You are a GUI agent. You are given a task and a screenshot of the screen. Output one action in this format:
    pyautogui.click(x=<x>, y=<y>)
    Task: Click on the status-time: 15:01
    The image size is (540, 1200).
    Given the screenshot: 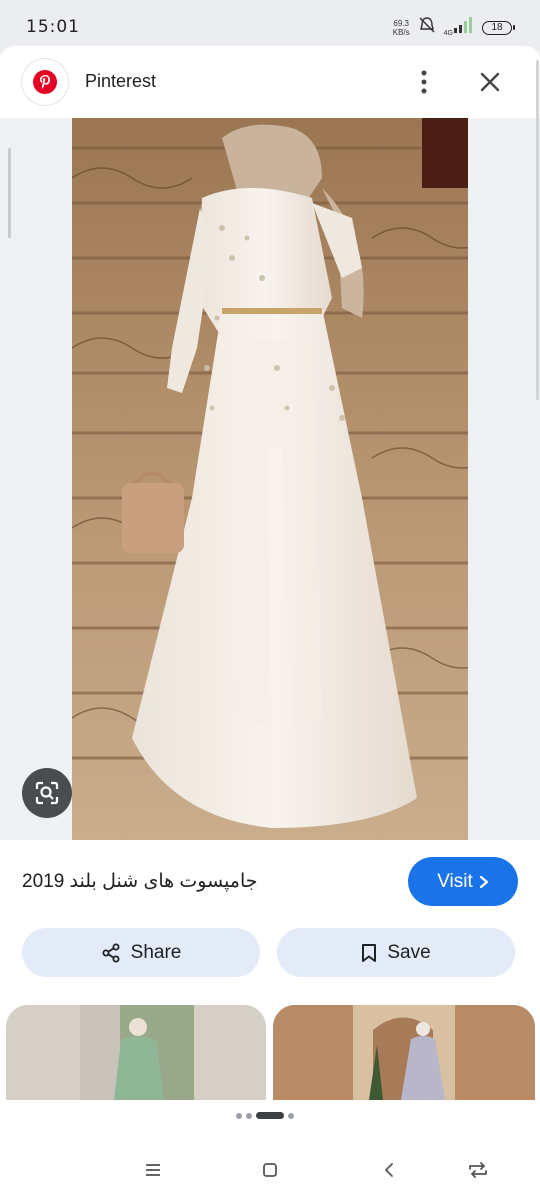 What is the action you would take?
    pyautogui.click(x=53, y=27)
    